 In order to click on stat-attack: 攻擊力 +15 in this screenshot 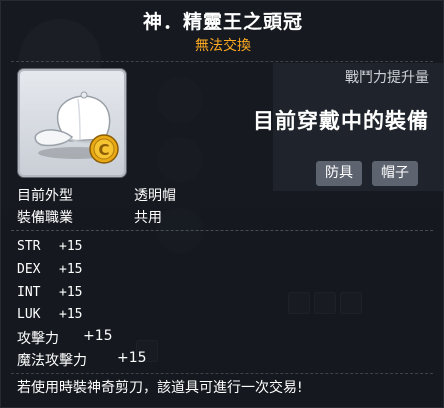, I will do `click(65, 338)`.